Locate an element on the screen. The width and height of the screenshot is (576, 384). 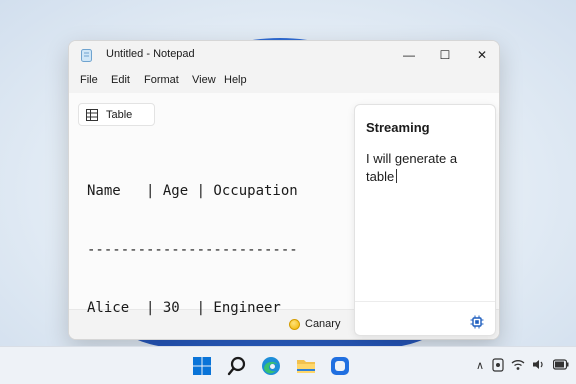
file-explorer-icon is located at coordinates (306, 366).